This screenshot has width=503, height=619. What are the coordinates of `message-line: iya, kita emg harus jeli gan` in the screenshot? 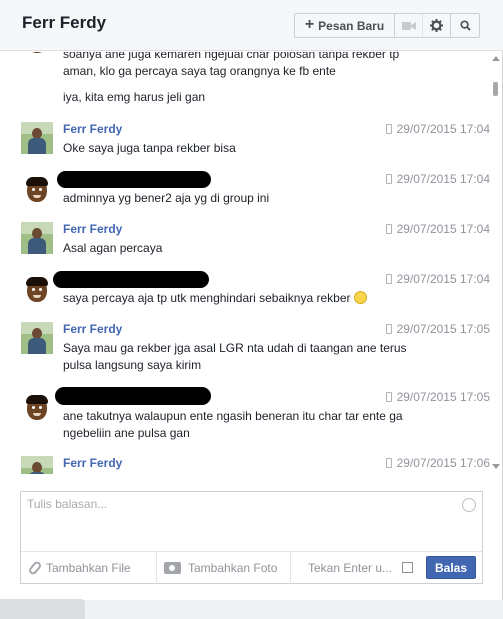 It's located at (134, 97).